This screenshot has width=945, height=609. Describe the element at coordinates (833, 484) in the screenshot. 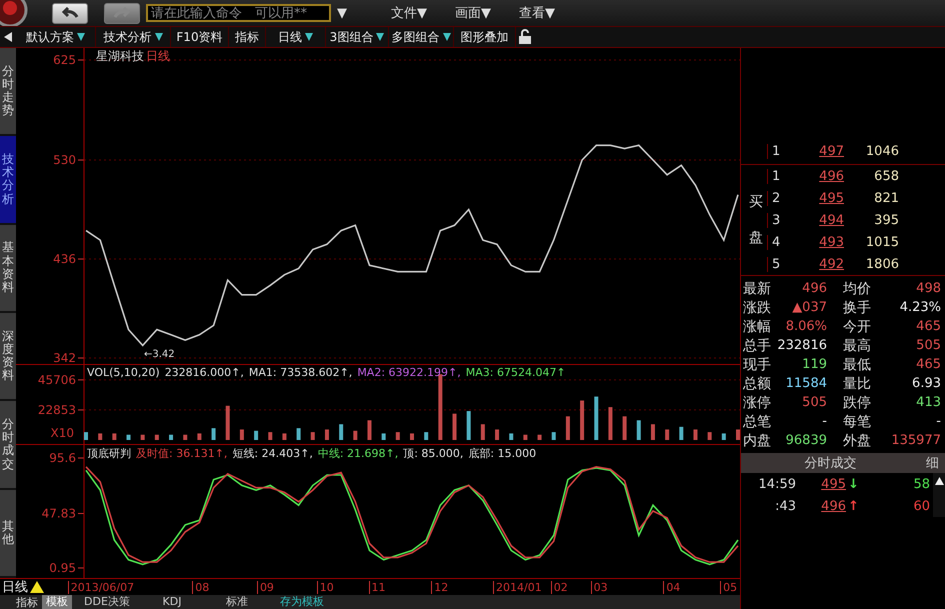

I see `trade-price: 495` at that location.